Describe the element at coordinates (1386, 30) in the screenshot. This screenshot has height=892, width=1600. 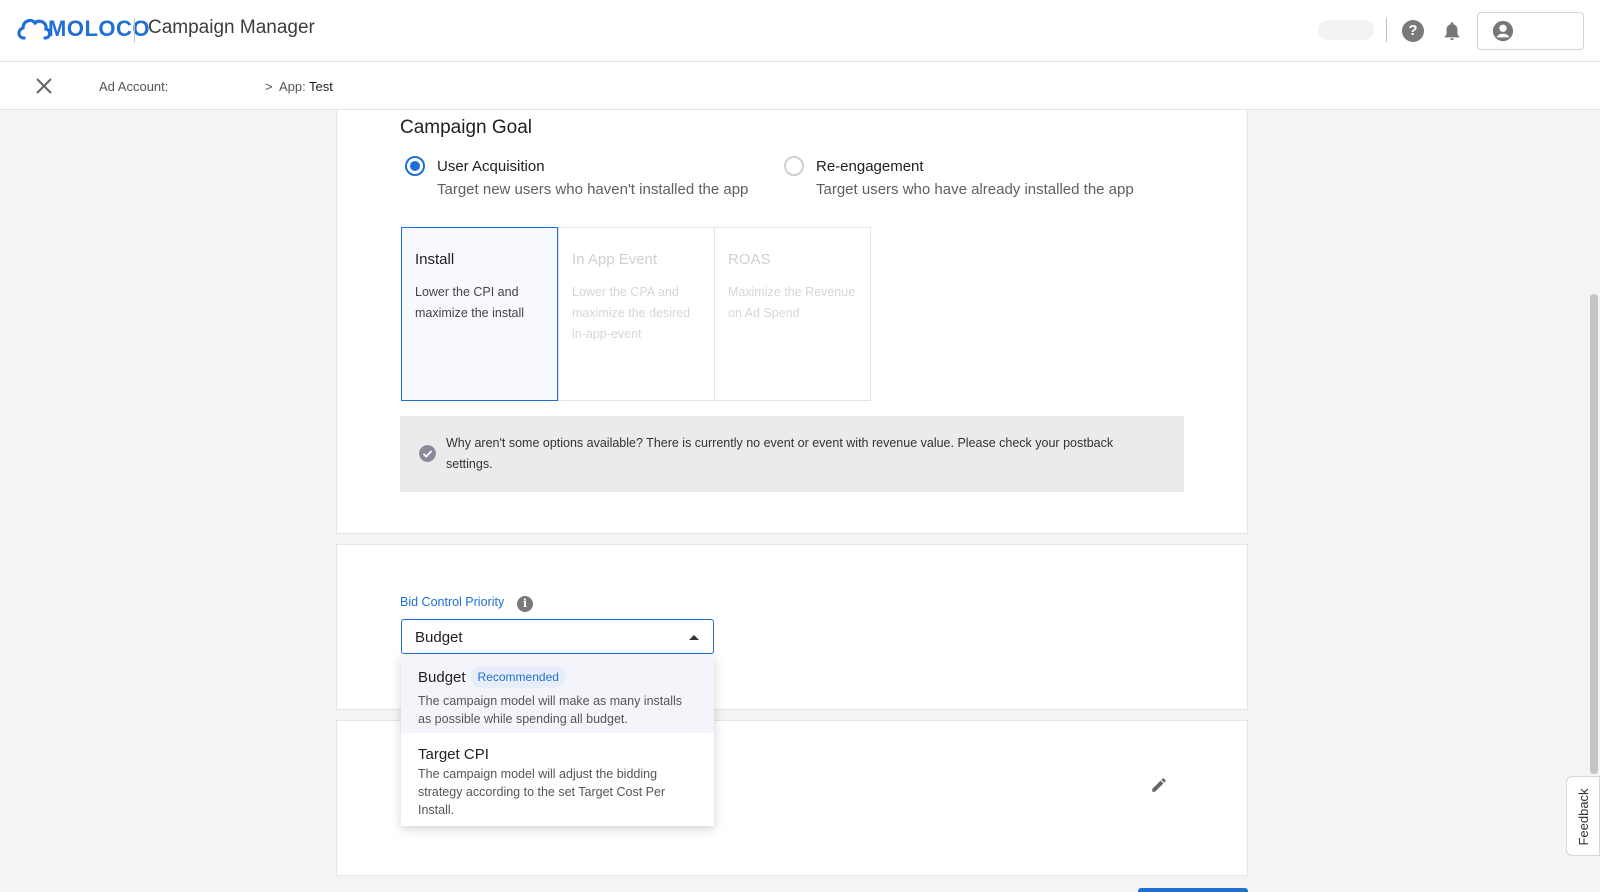
I see `header-divider-right` at that location.